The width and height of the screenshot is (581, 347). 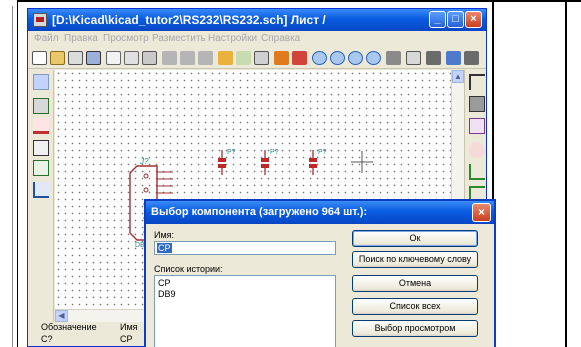 What do you see at coordinates (433, 58) in the screenshot?
I see `erc-icon` at bounding box center [433, 58].